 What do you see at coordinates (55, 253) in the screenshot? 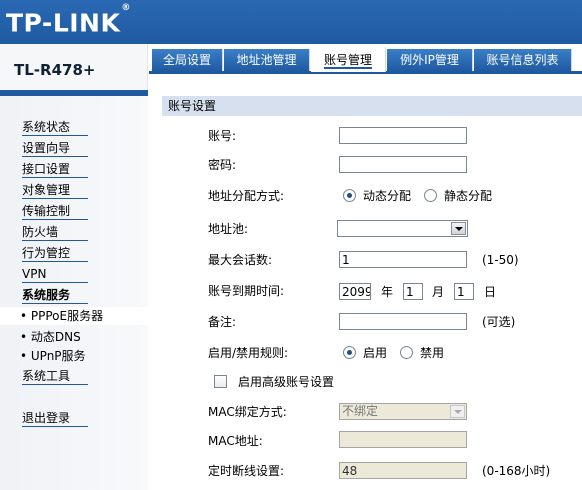
I see `sidebar-item-behavior: 行为管控` at bounding box center [55, 253].